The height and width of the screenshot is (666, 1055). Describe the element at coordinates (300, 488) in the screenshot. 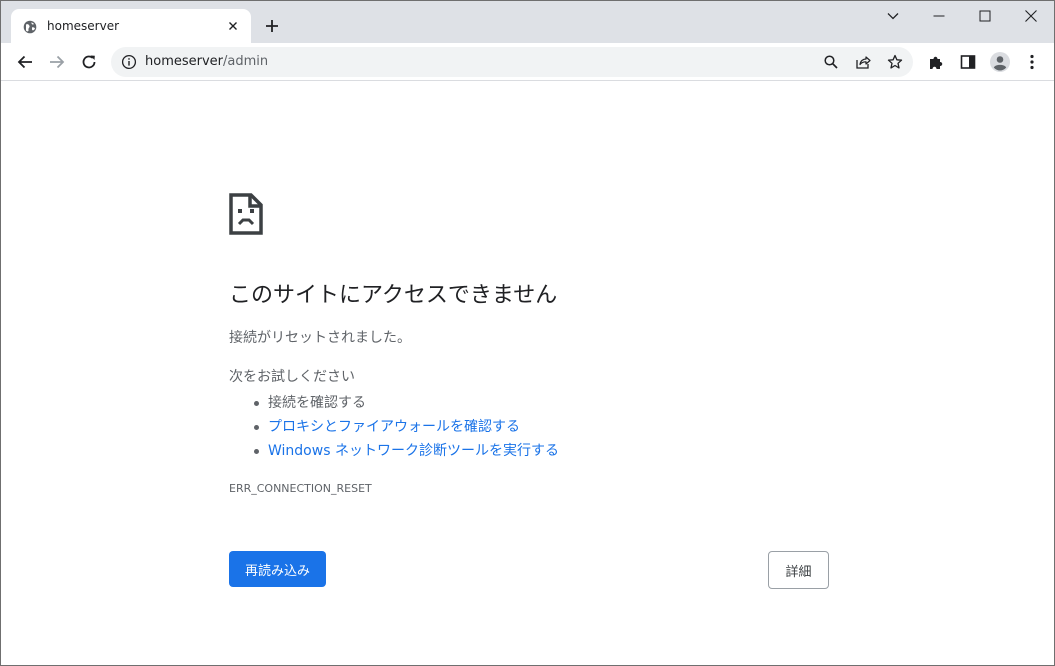

I see `error-code: ERR_CONNECTION_RESET` at that location.